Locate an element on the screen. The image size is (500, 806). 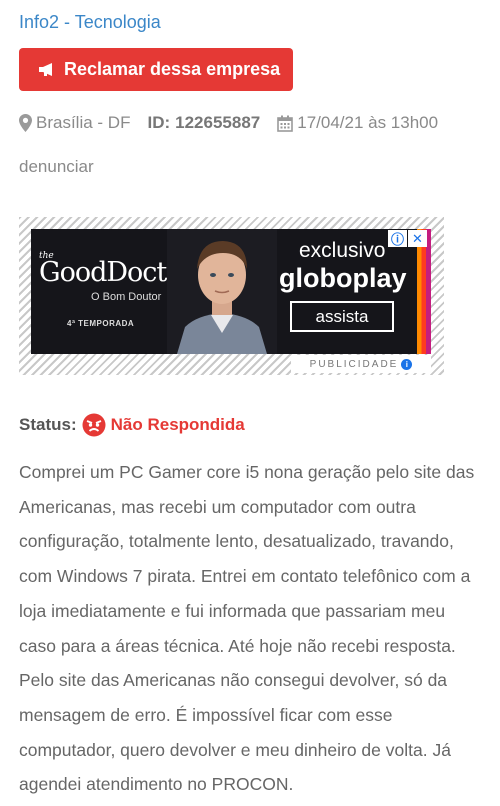
company-link: Info2 - Tecnologia is located at coordinates (90, 22).